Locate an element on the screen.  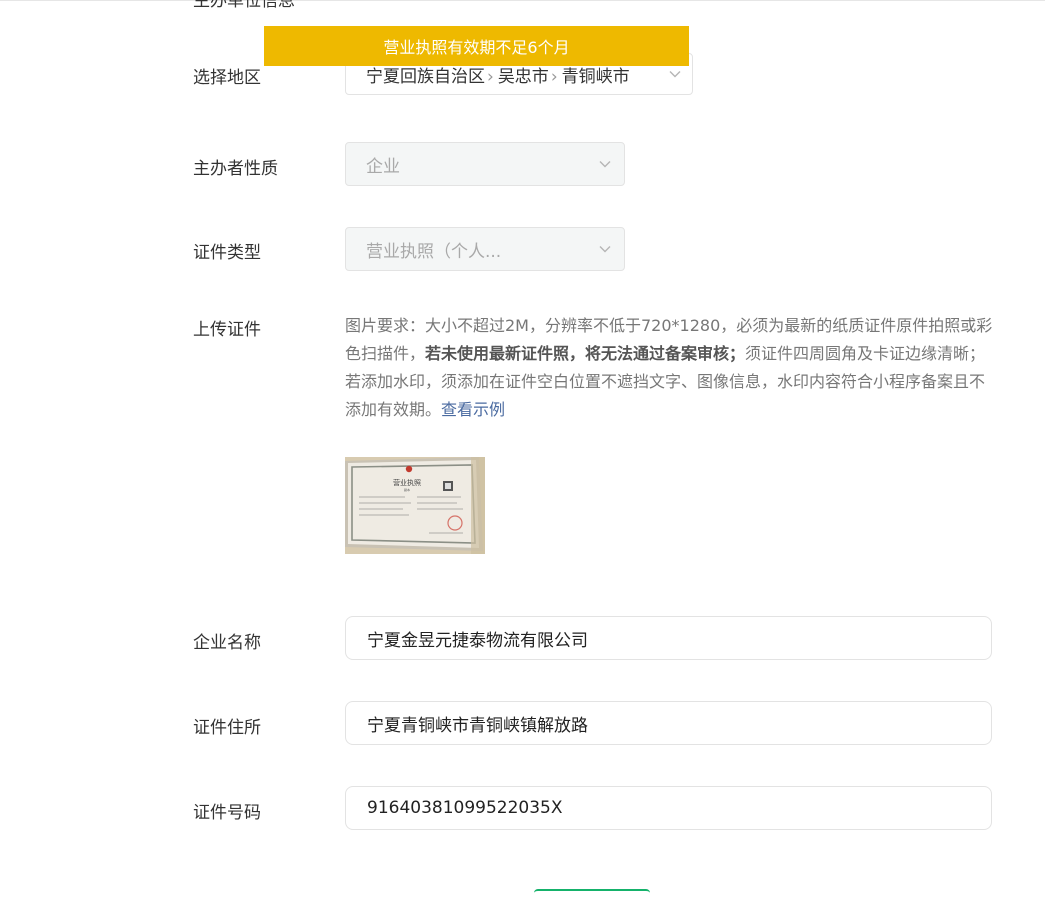
cert-number-label: 证件号码 is located at coordinates (227, 813).